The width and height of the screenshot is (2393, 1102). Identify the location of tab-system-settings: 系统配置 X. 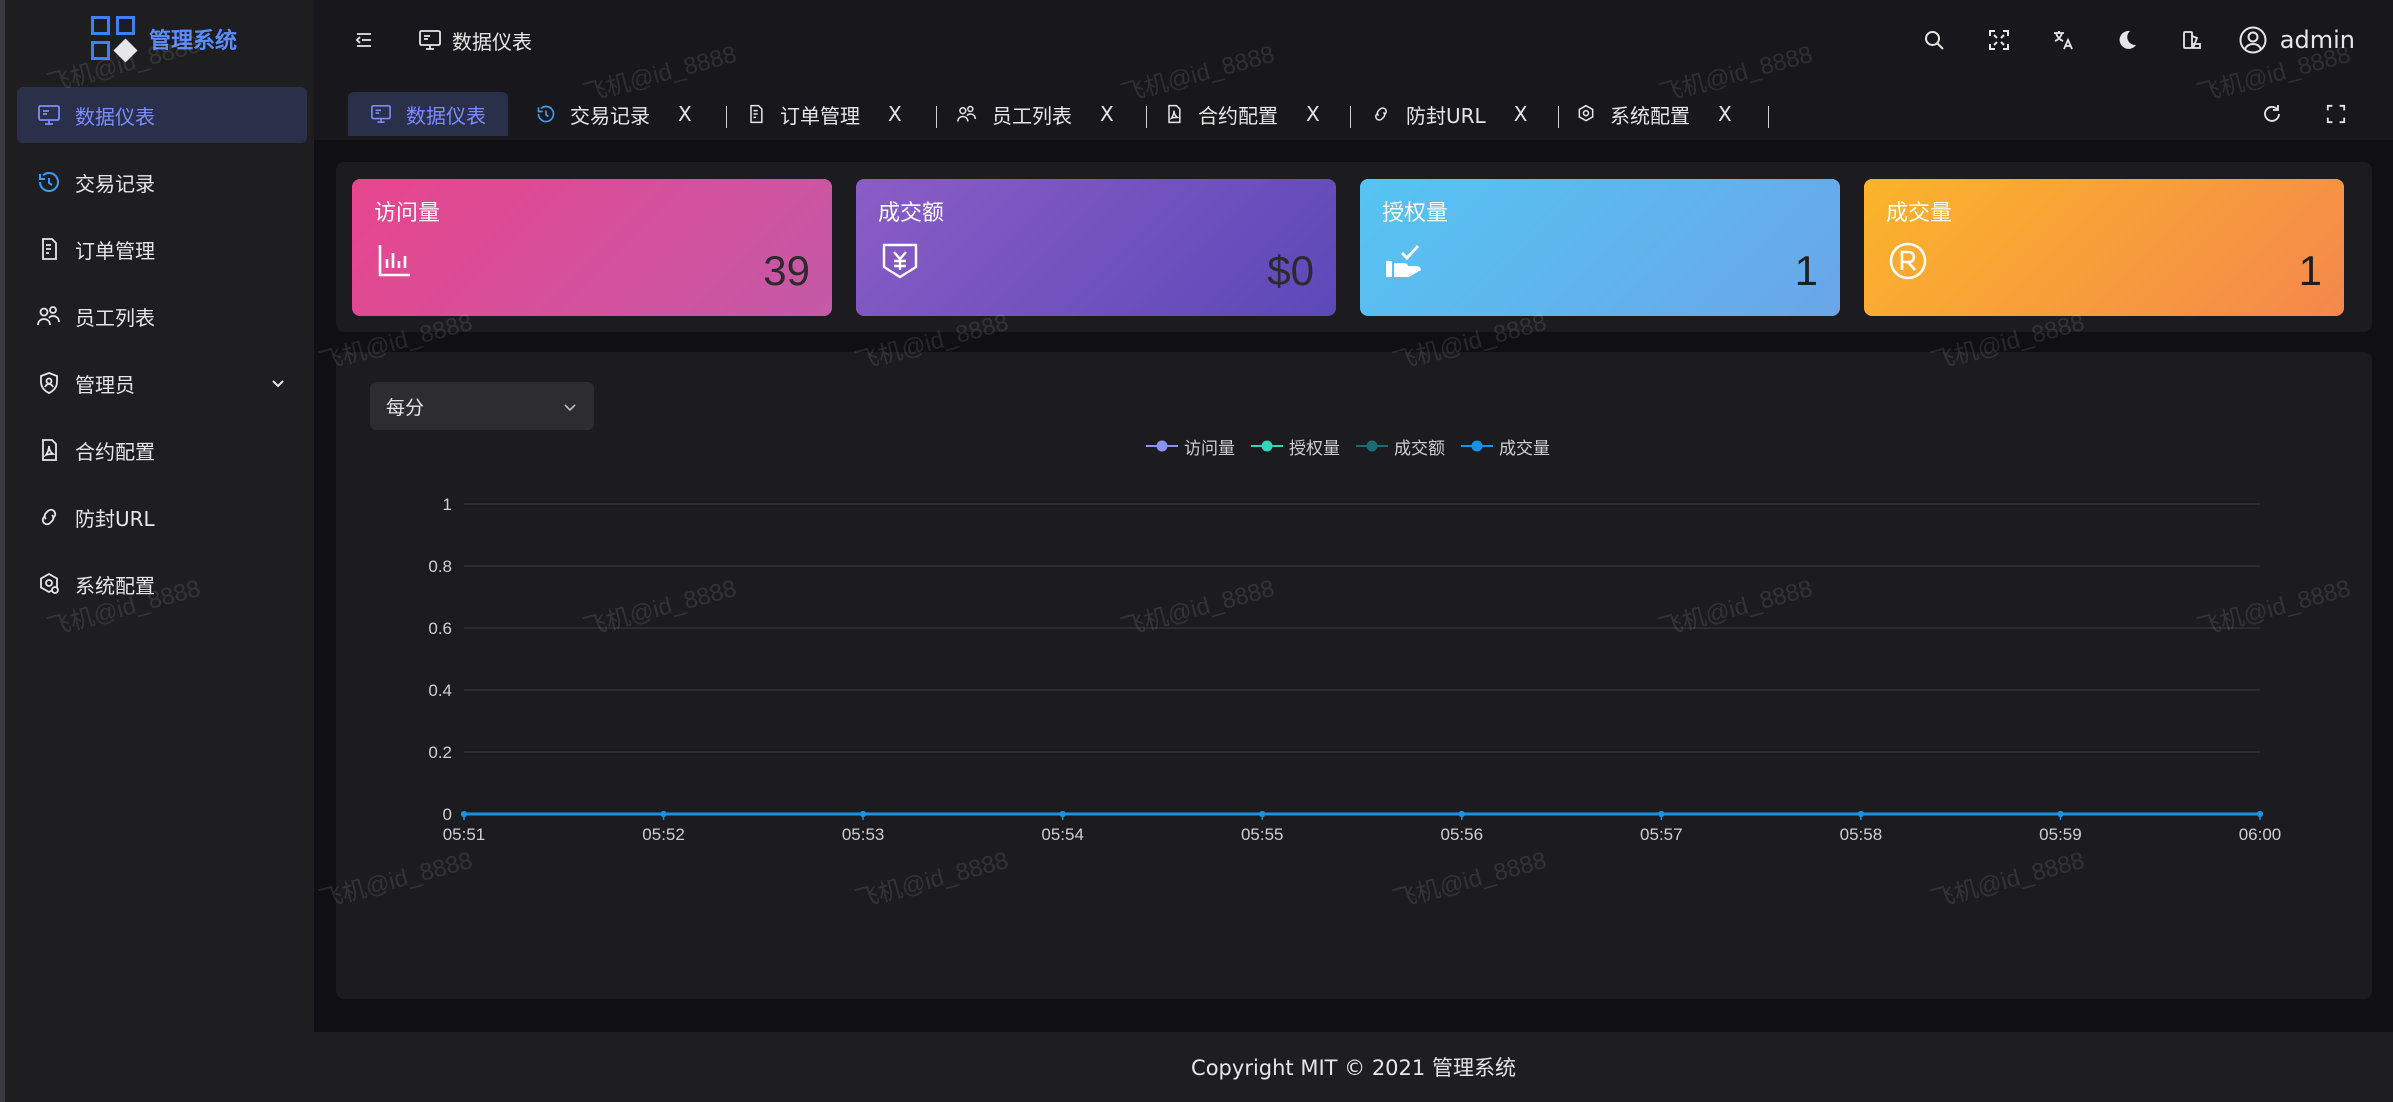
(1654, 114).